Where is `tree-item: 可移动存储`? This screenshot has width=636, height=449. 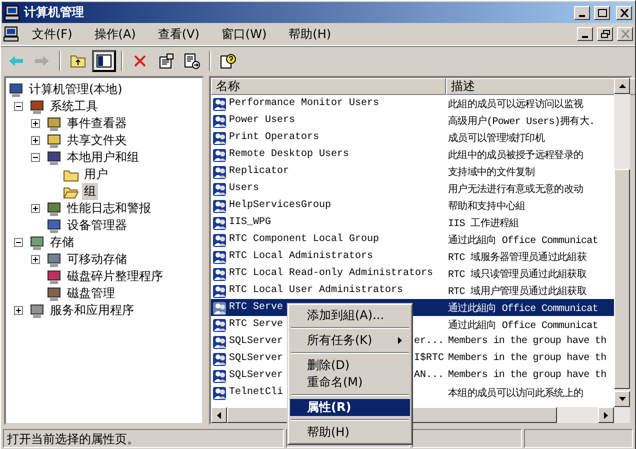
tree-item: 可移动存储 is located at coordinates (97, 259).